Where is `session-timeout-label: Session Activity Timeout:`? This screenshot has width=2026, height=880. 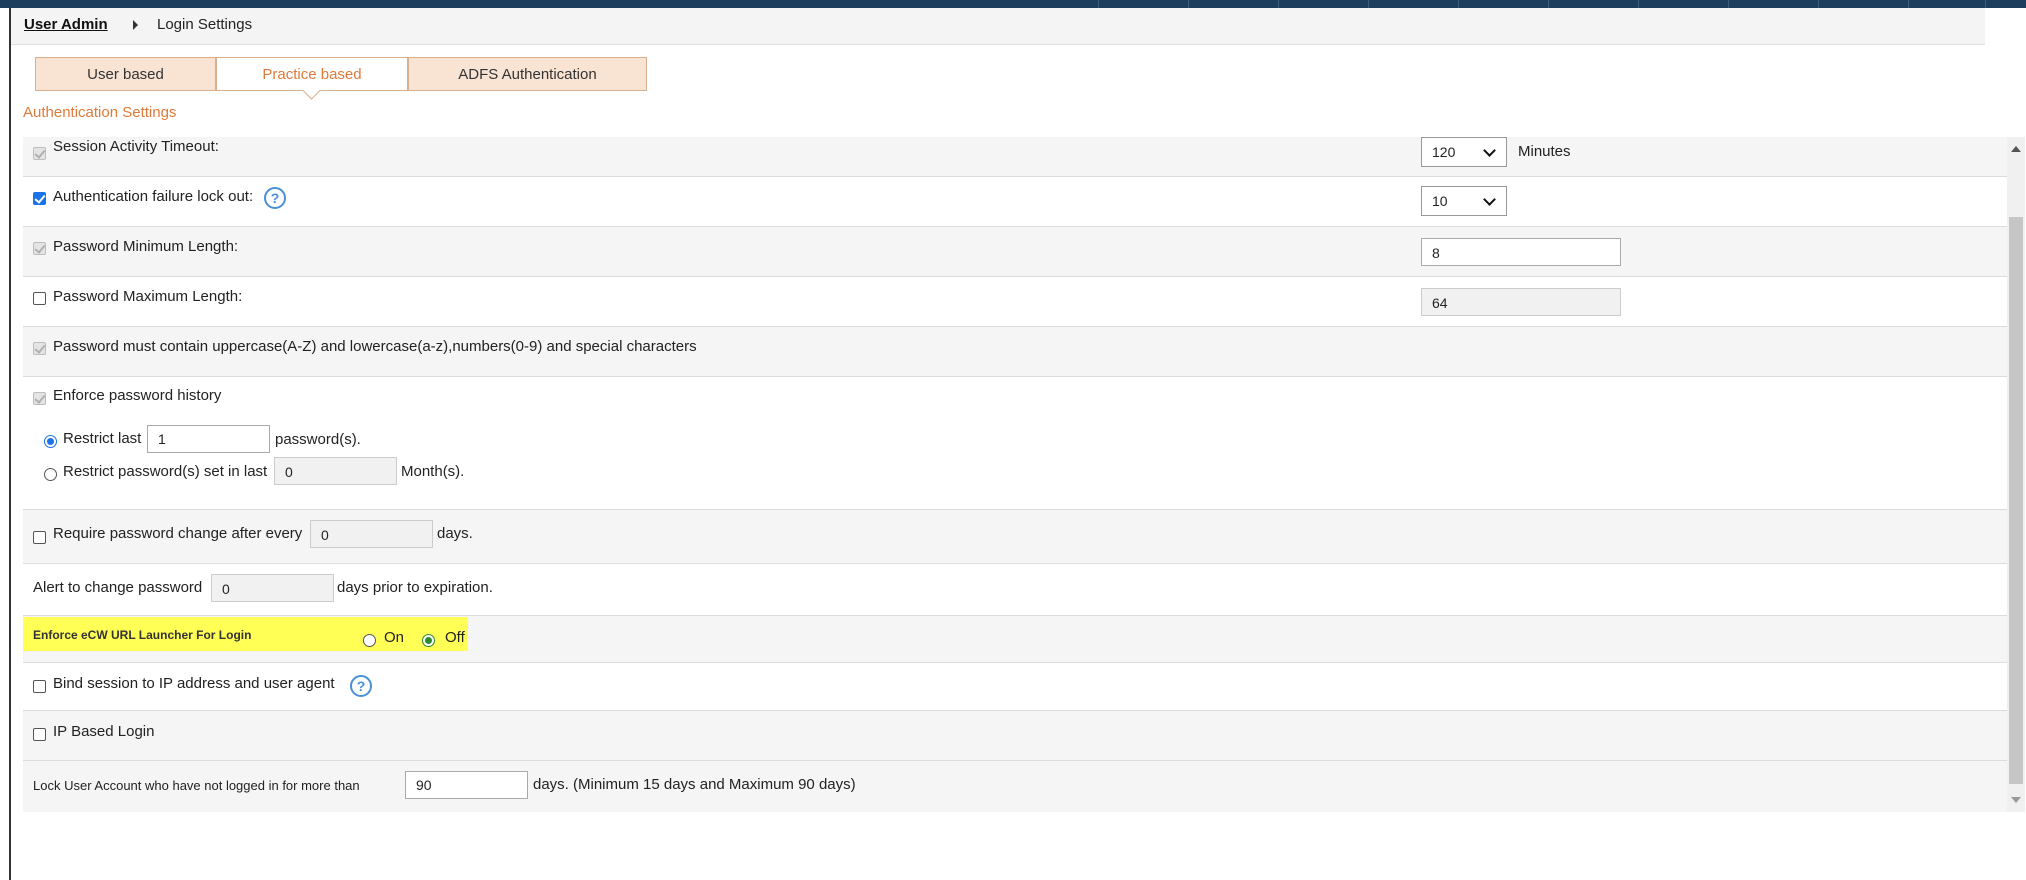
session-timeout-label: Session Activity Timeout: is located at coordinates (136, 146).